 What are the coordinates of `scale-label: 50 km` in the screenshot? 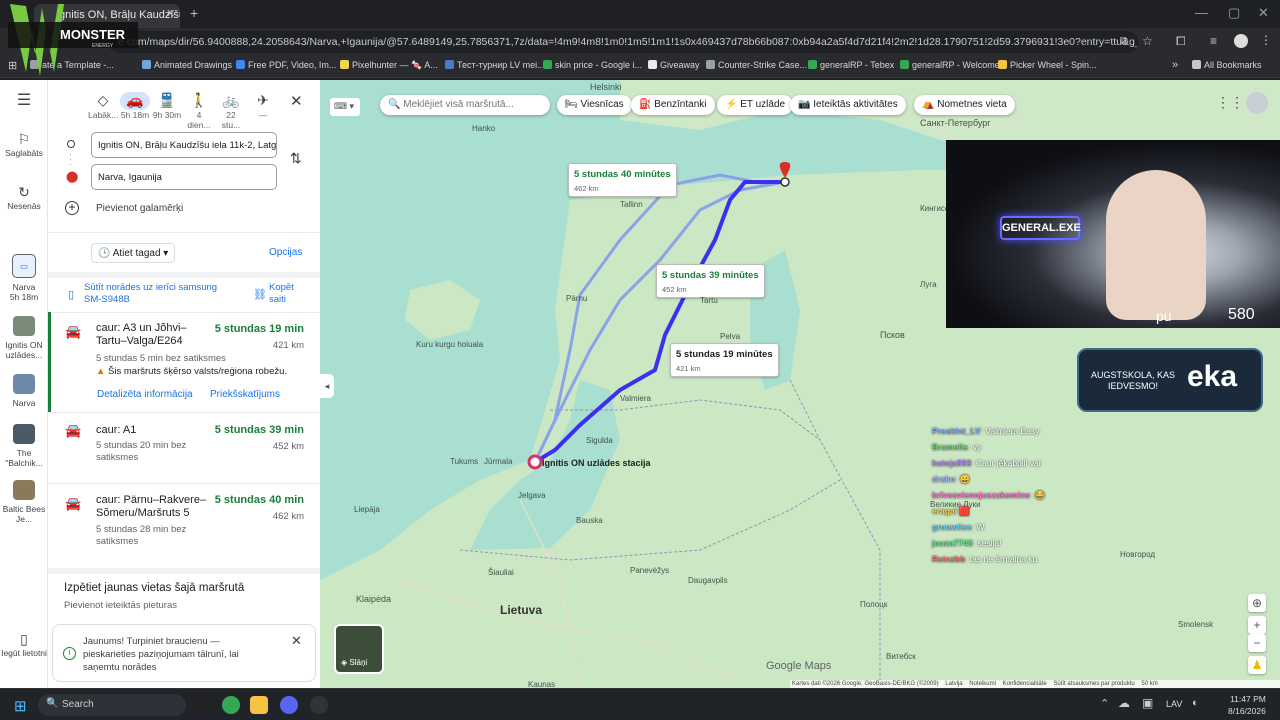 It's located at (1149, 684).